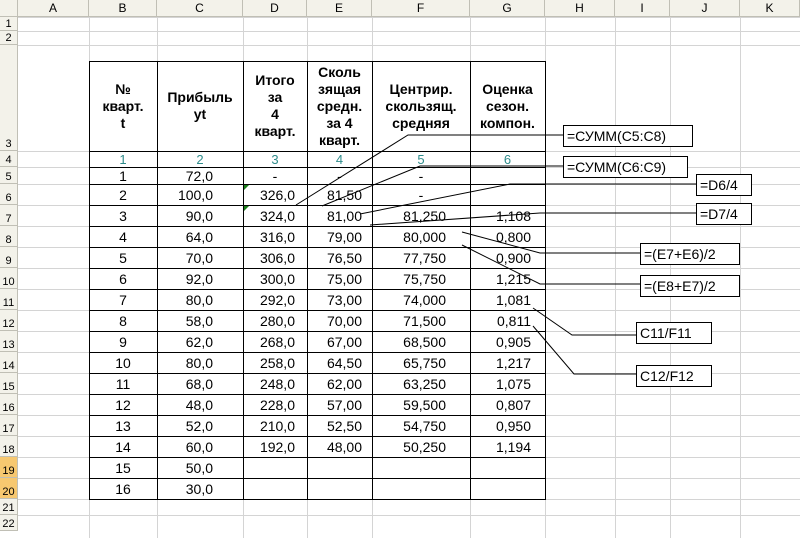  What do you see at coordinates (409, 258) in the screenshot?
I see `table-cell: 77,750` at bounding box center [409, 258].